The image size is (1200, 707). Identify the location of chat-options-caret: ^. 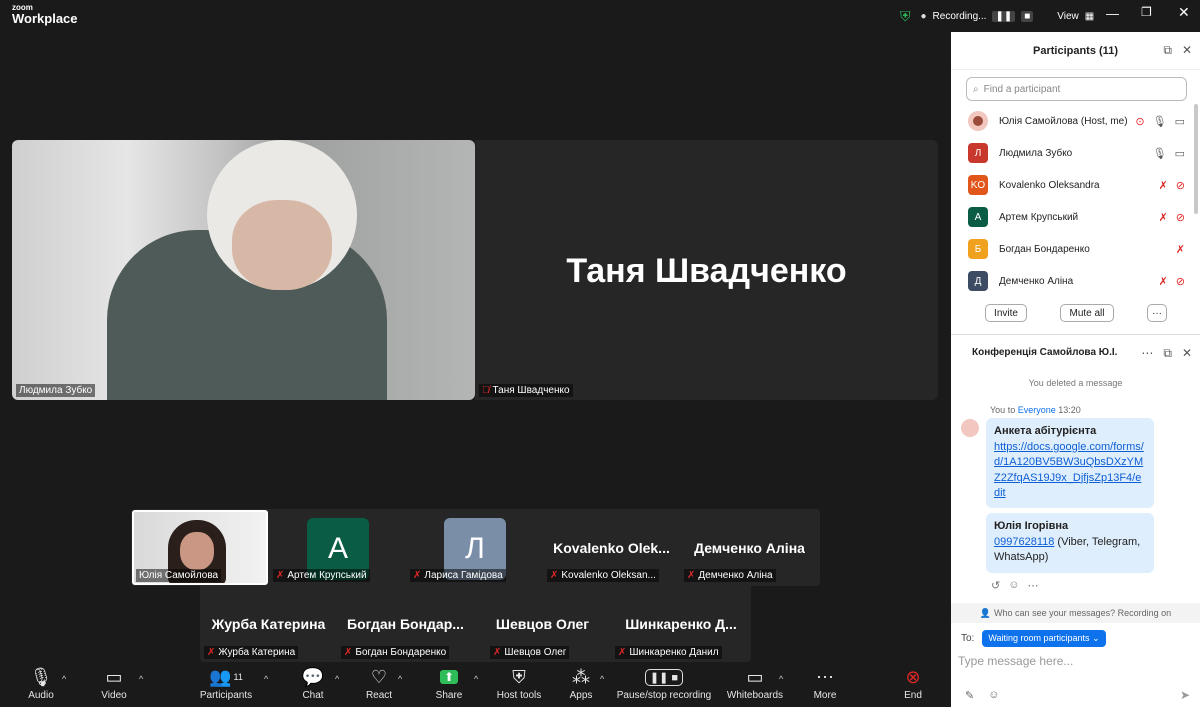
(337, 679).